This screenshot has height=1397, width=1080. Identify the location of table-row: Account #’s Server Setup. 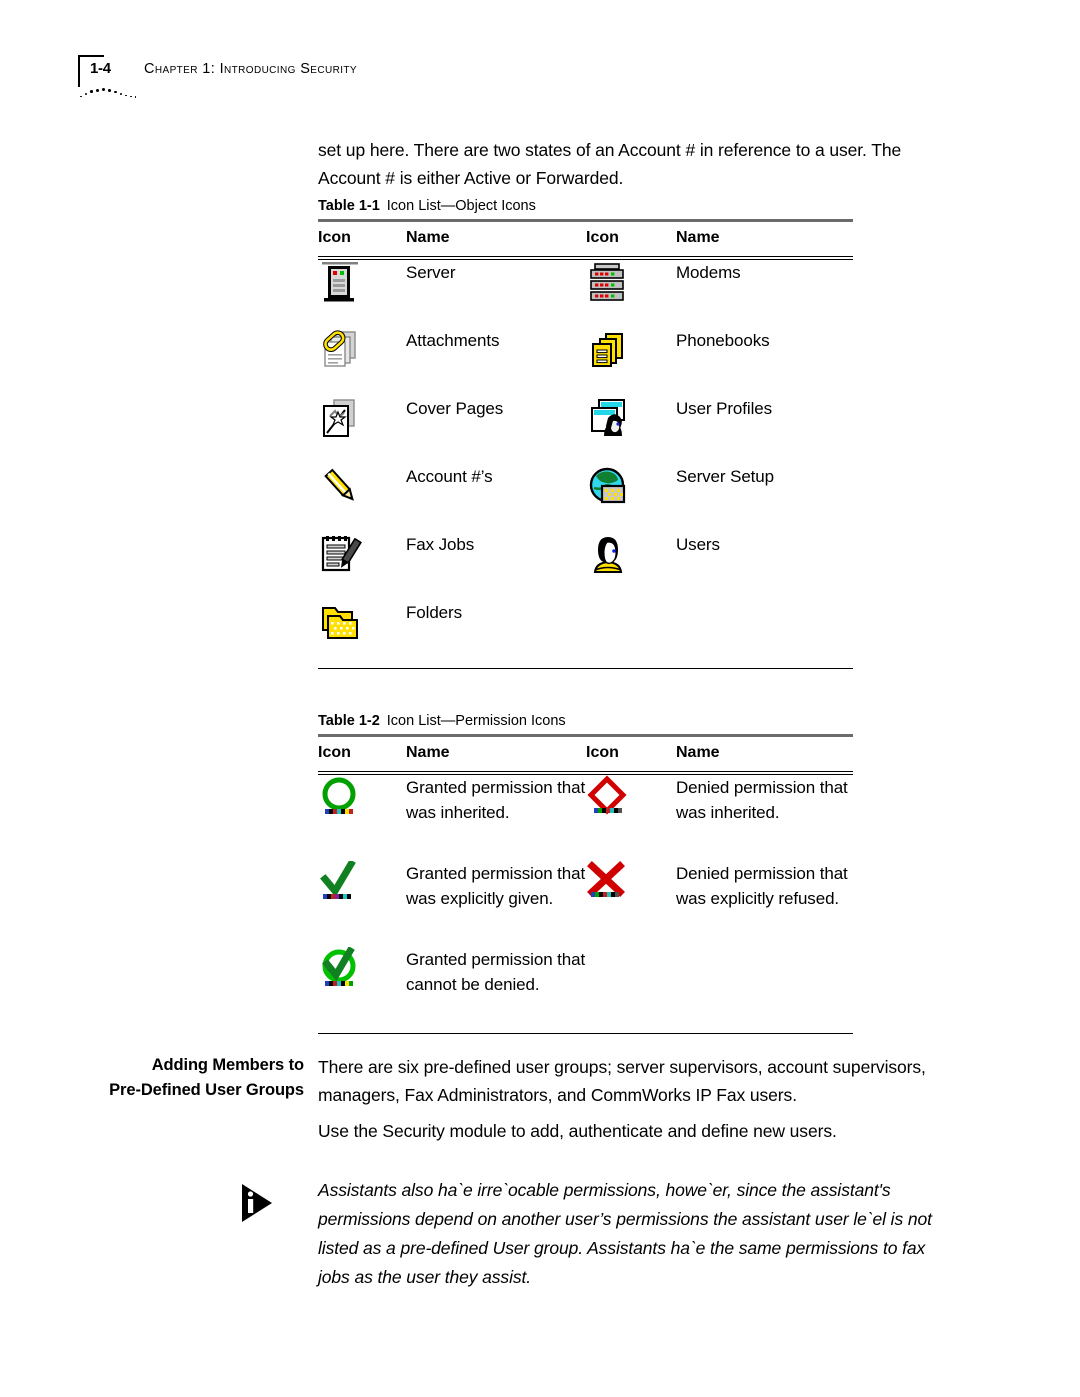
(585, 498).